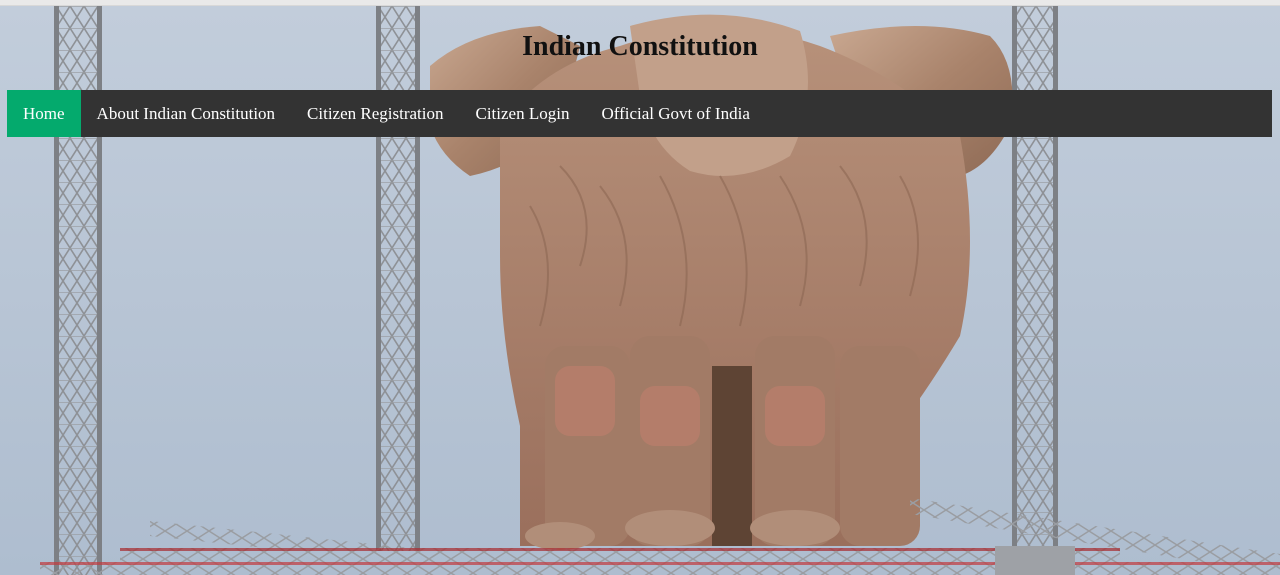  Describe the element at coordinates (675, 113) in the screenshot. I see `nav-item-official-govt-of-india: Official Govt of India` at that location.